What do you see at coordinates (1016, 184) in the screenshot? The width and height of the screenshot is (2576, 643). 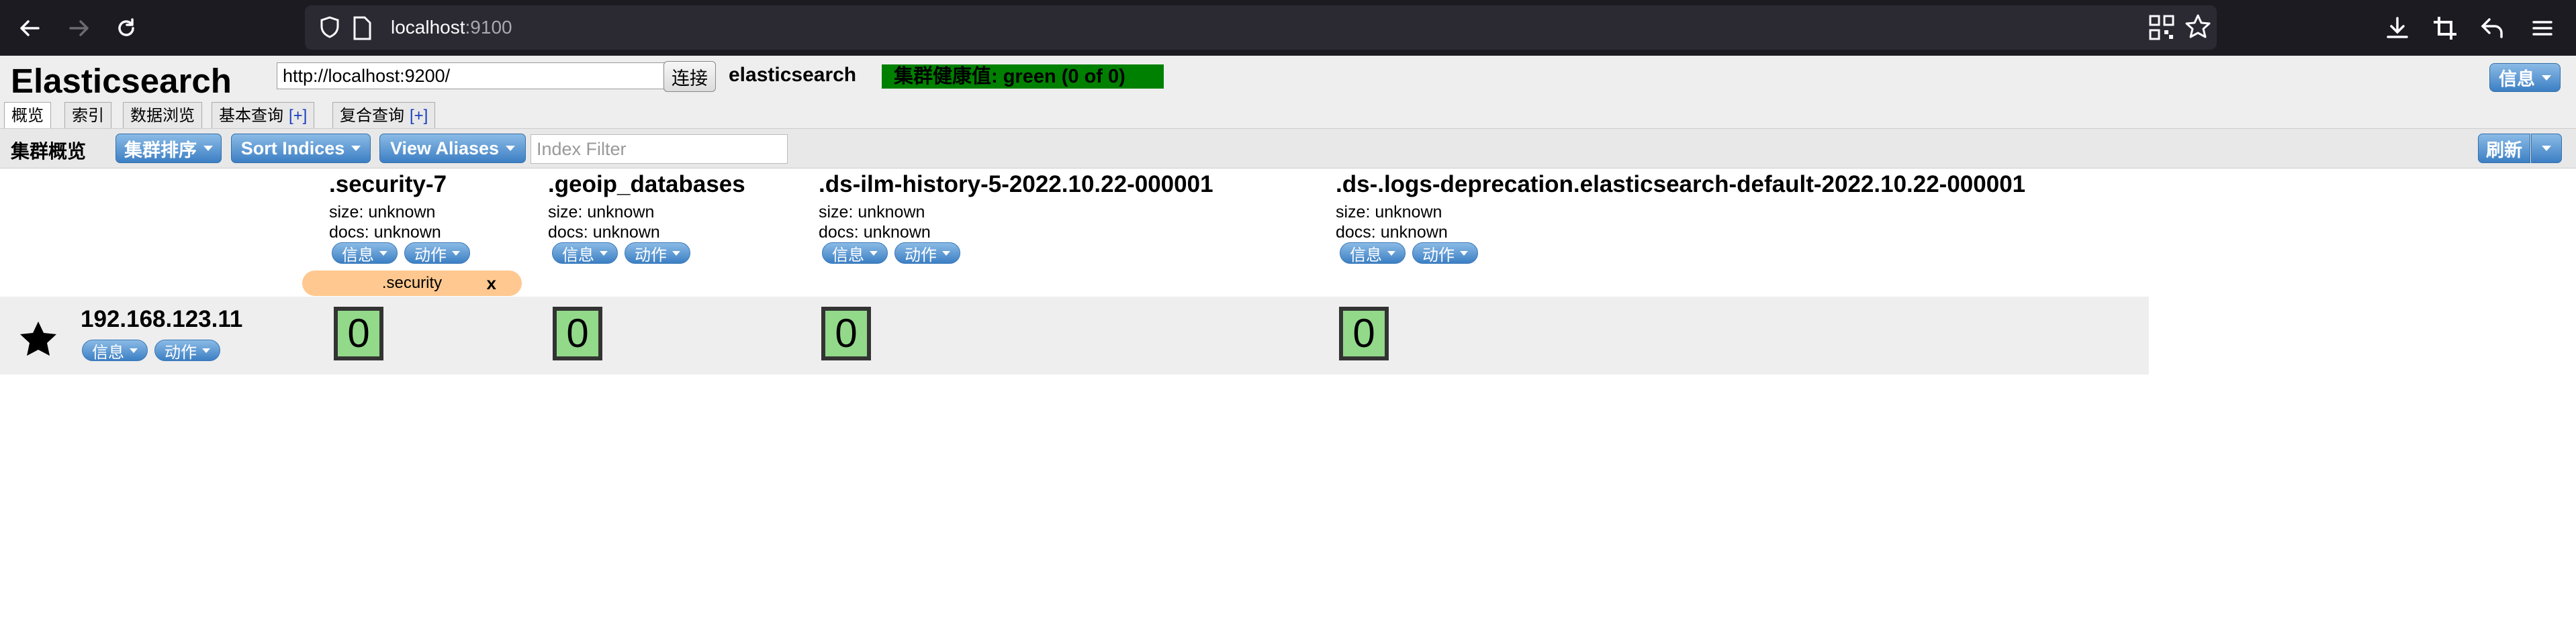 I see `index-name: .ds-ilm-history-5-2022.10.22-000001` at bounding box center [1016, 184].